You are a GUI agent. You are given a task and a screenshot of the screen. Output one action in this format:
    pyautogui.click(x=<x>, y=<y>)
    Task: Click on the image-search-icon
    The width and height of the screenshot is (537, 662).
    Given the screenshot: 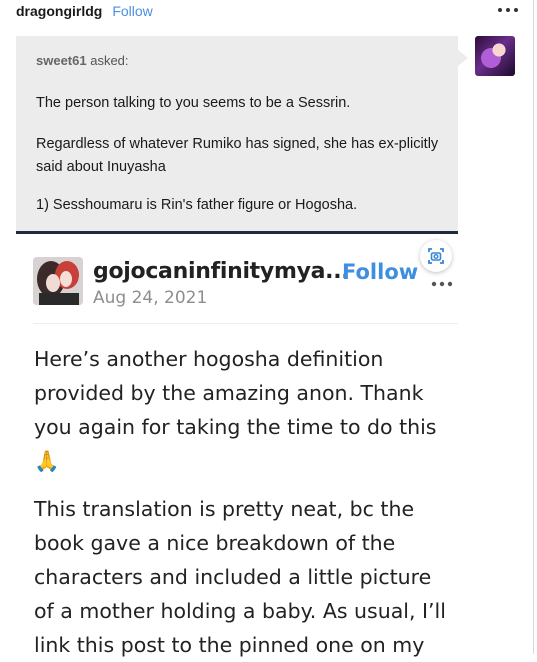 What is the action you would take?
    pyautogui.click(x=436, y=256)
    